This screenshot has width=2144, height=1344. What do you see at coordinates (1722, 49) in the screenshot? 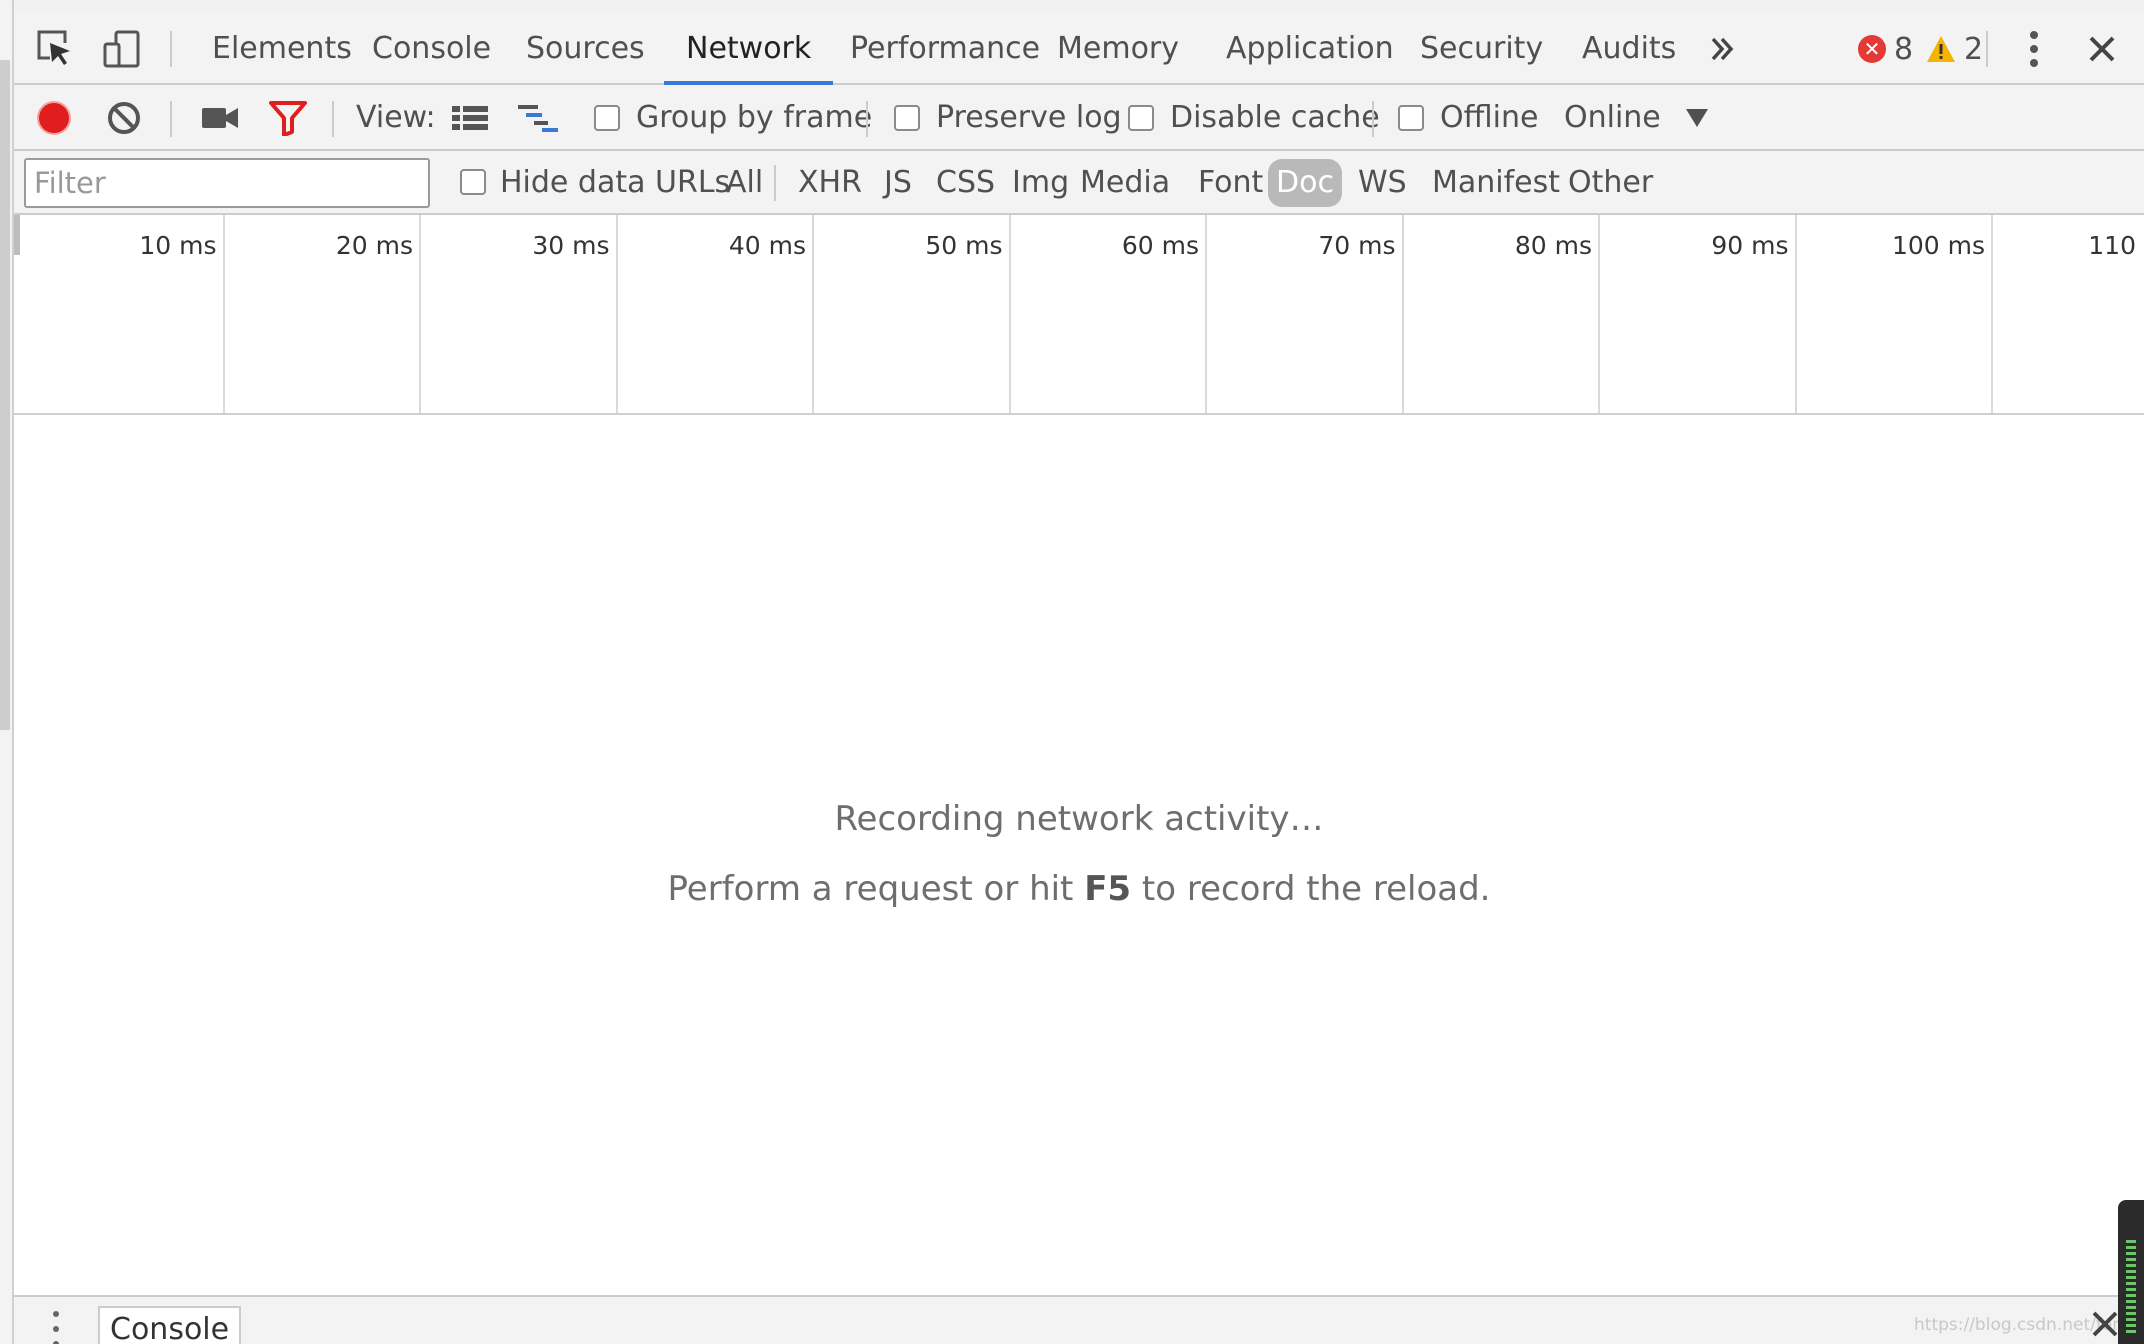
I see `more-tabs-icon` at bounding box center [1722, 49].